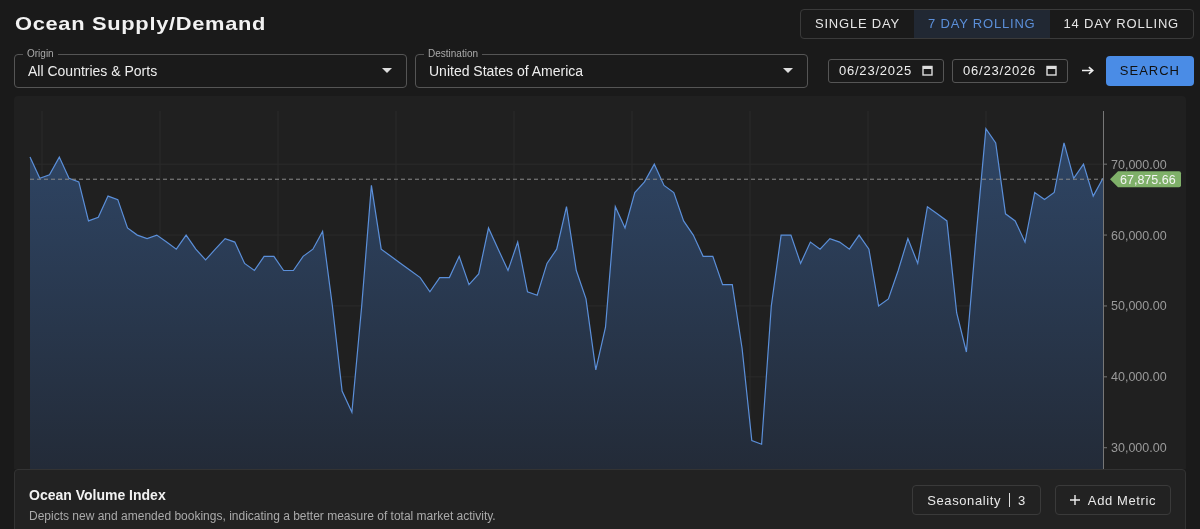 The height and width of the screenshot is (529, 1200). I want to click on current-value-tag: 67,875.66, so click(1145, 179).